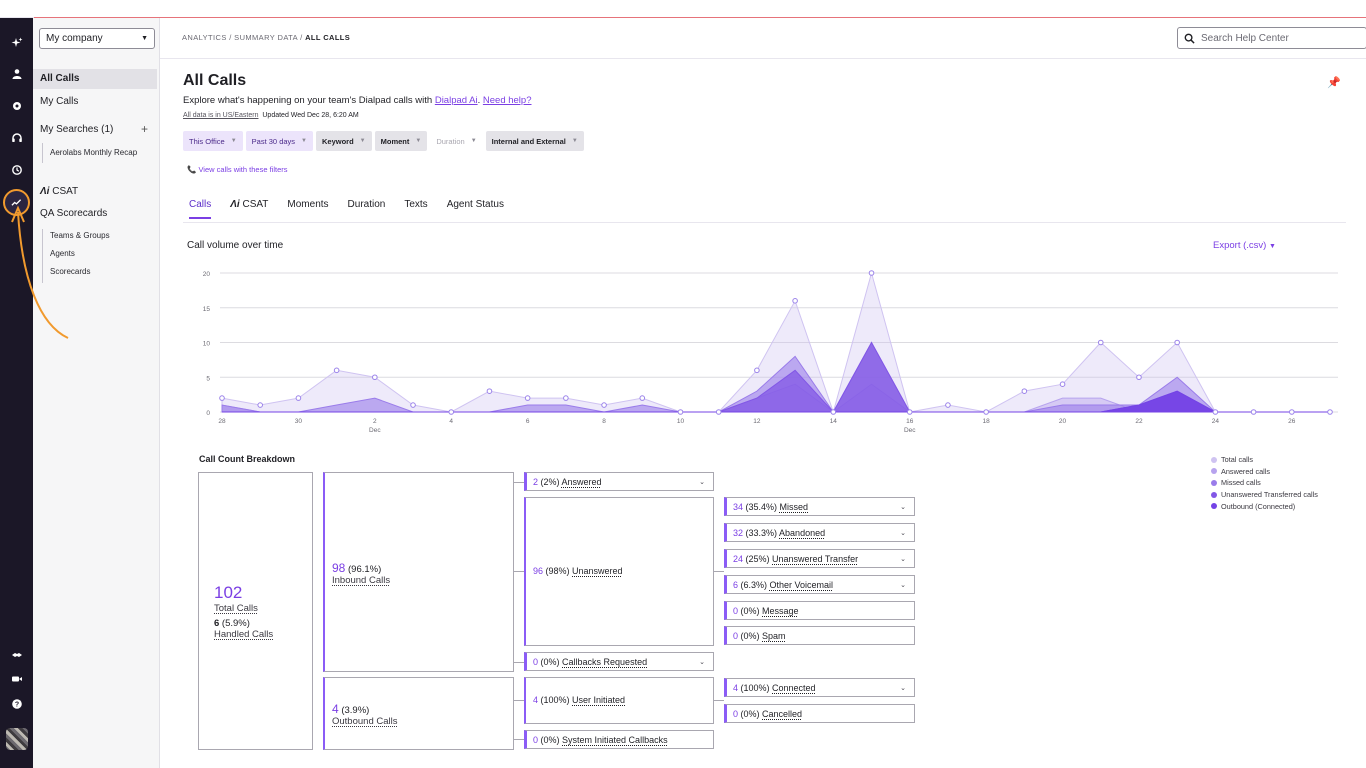 The width and height of the screenshot is (1366, 768). I want to click on abandoned-row: 32 (33.3%) Abandoned ⌄, so click(819, 532).